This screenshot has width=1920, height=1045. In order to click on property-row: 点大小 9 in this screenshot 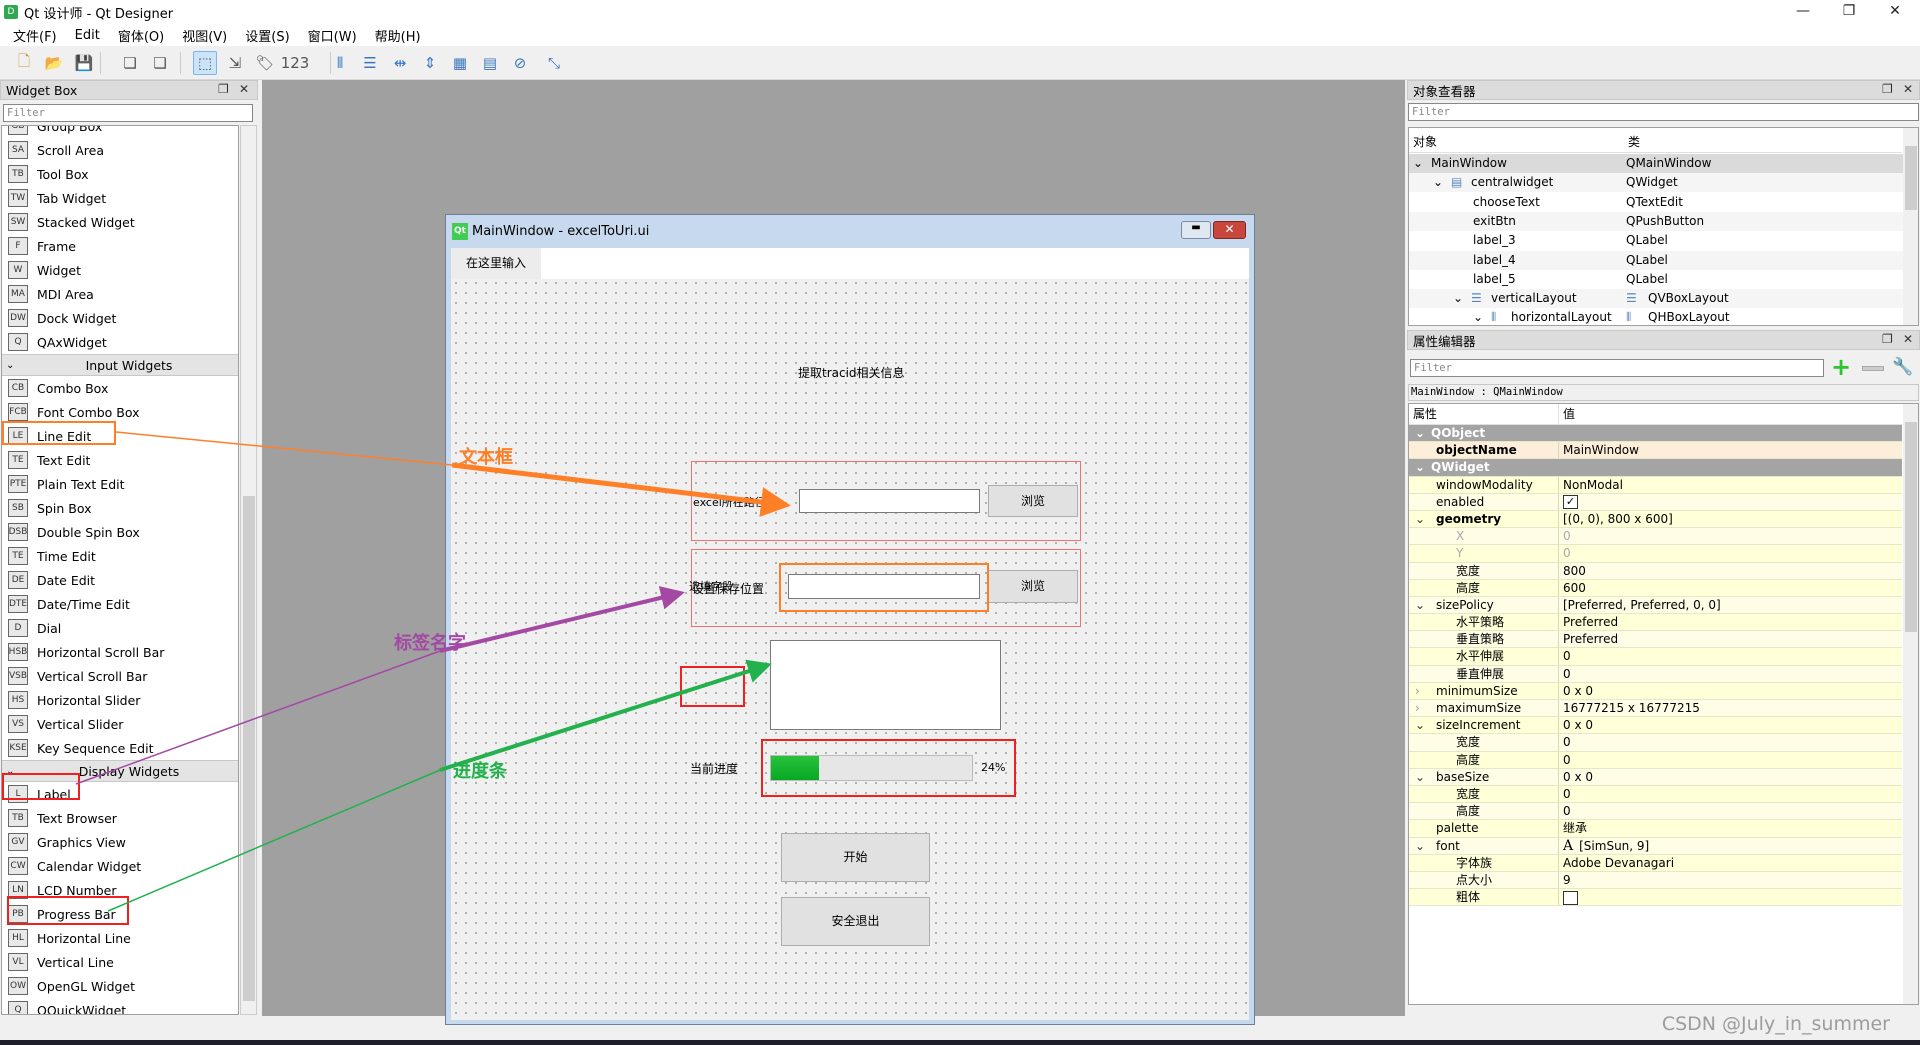, I will do `click(1655, 880)`.